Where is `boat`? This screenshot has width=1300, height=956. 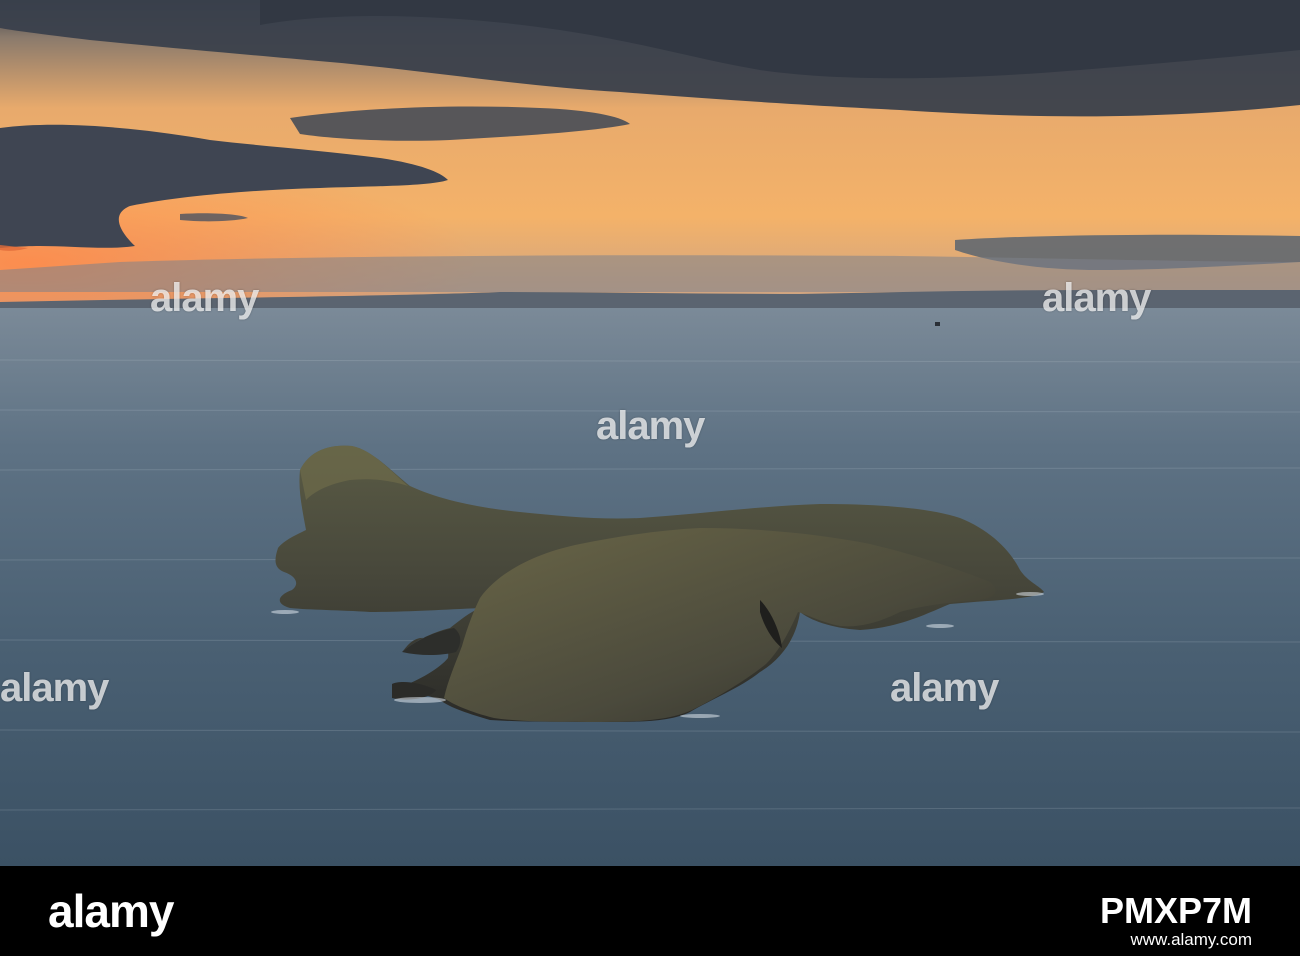
boat is located at coordinates (937, 324).